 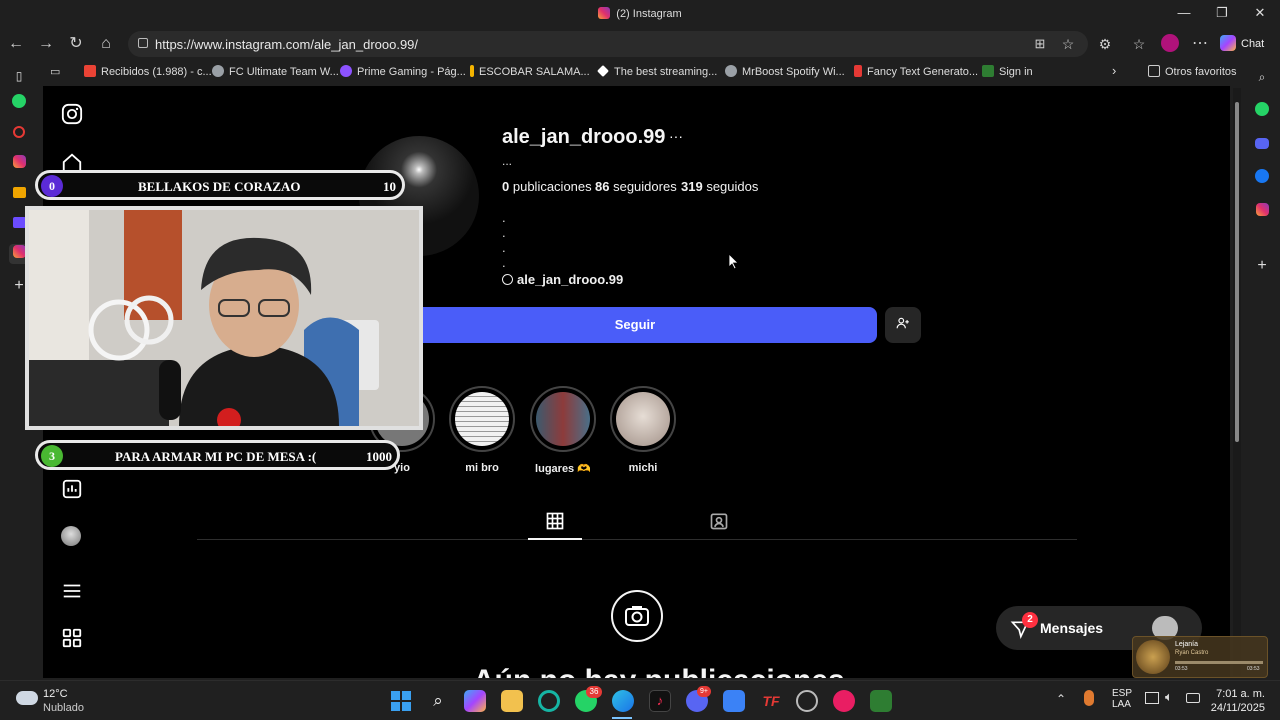 I want to click on app-available-icon: ⊞, so click(x=1040, y=44).